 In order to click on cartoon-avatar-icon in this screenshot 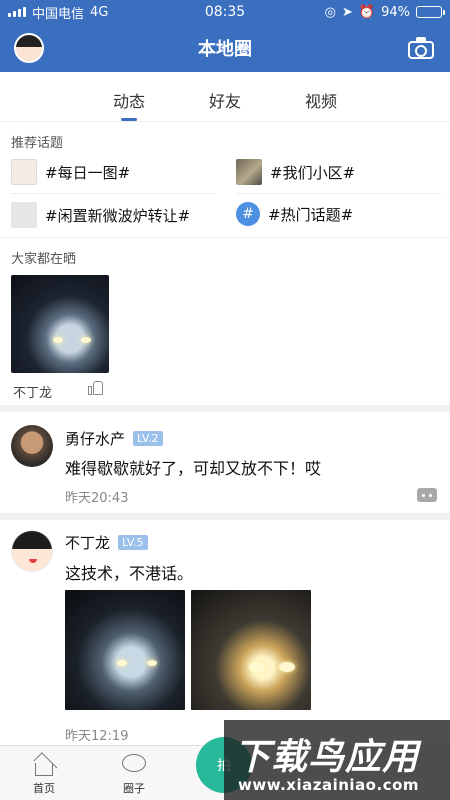, I will do `click(29, 48)`.